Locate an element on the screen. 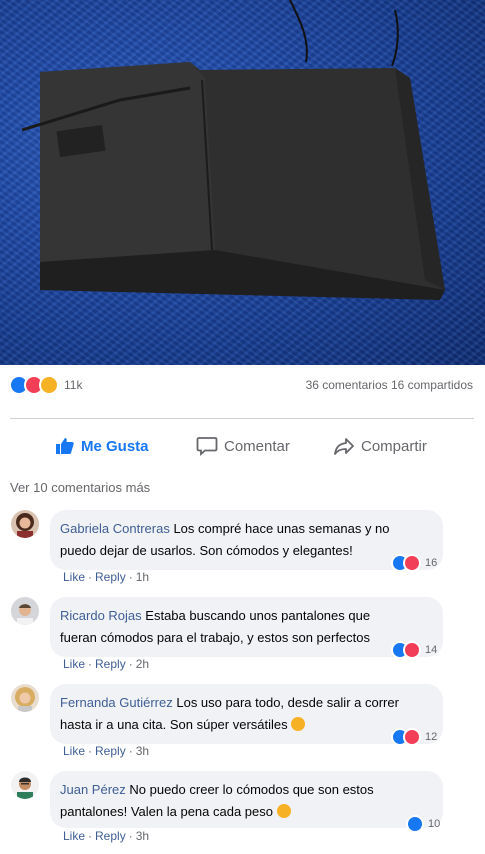 This screenshot has width=485, height=854. like-button: Me Gusta is located at coordinates (102, 446).